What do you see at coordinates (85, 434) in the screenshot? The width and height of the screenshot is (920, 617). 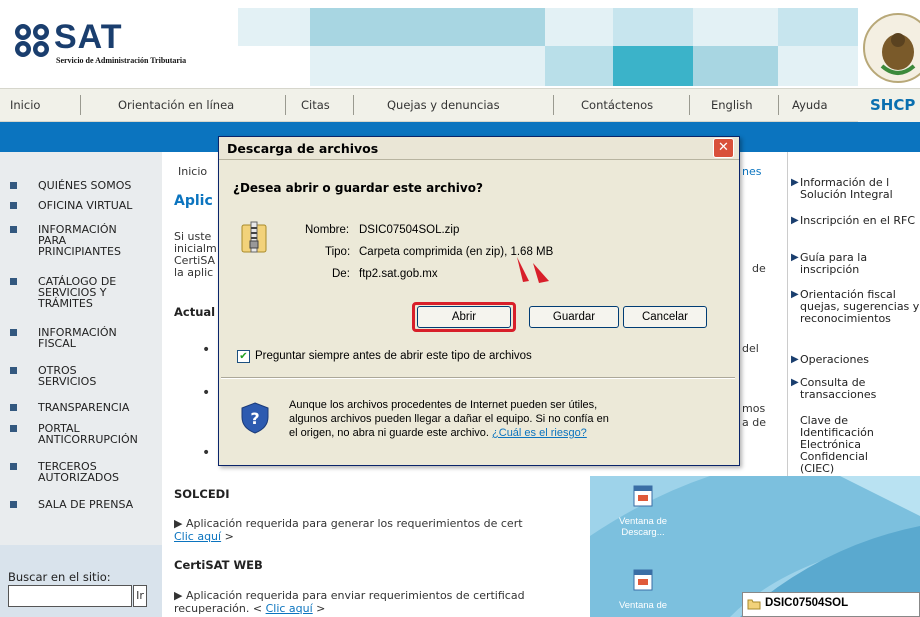 I see `left-menu-item-anticorrupcion: PORTAL ANTICORRUPCIÓN` at bounding box center [85, 434].